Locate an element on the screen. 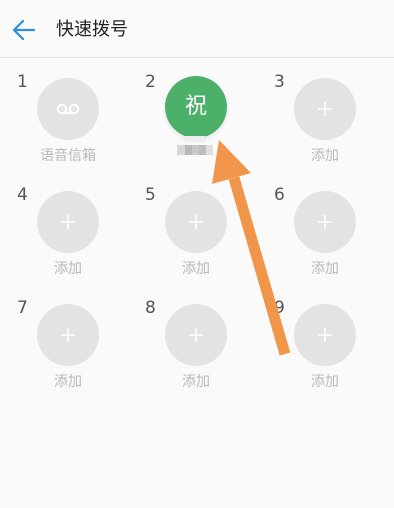 The image size is (394, 508). speed-dial-slot-5: 5 添加 is located at coordinates (192, 225).